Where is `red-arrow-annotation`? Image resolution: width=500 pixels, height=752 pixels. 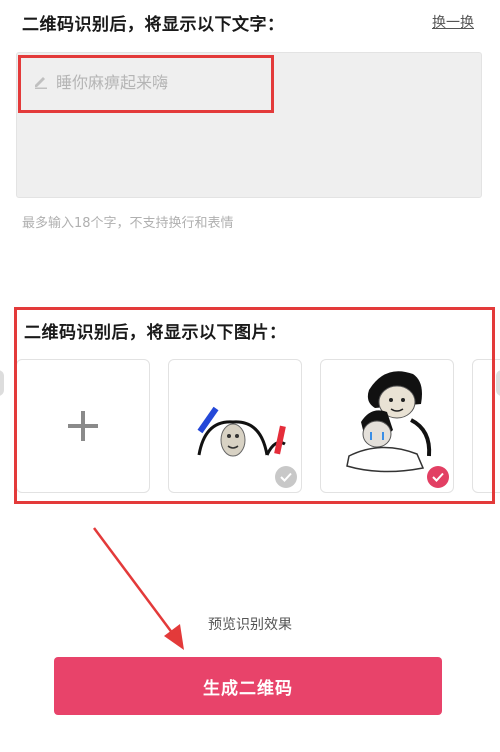 red-arrow-annotation is located at coordinates (138, 588).